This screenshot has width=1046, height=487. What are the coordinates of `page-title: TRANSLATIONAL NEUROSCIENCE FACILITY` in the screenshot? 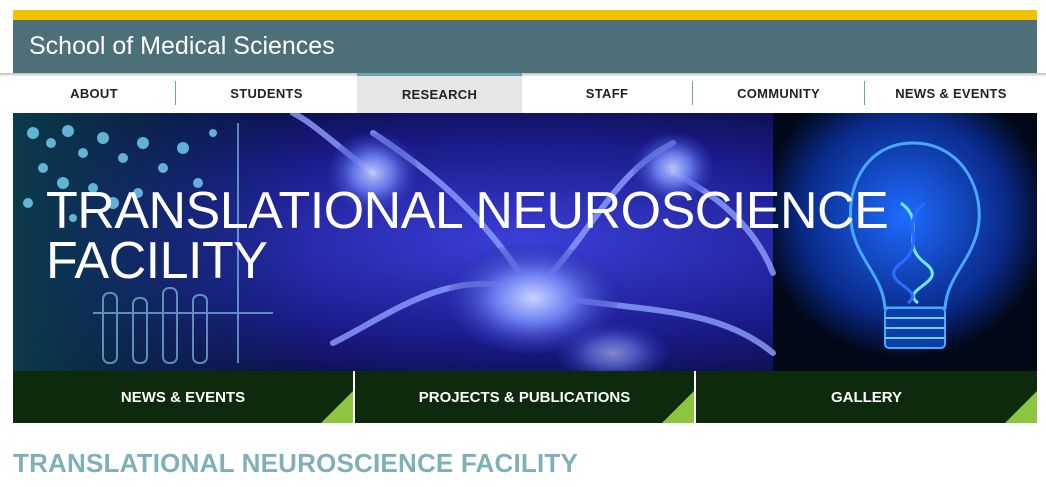 It's located at (296, 463).